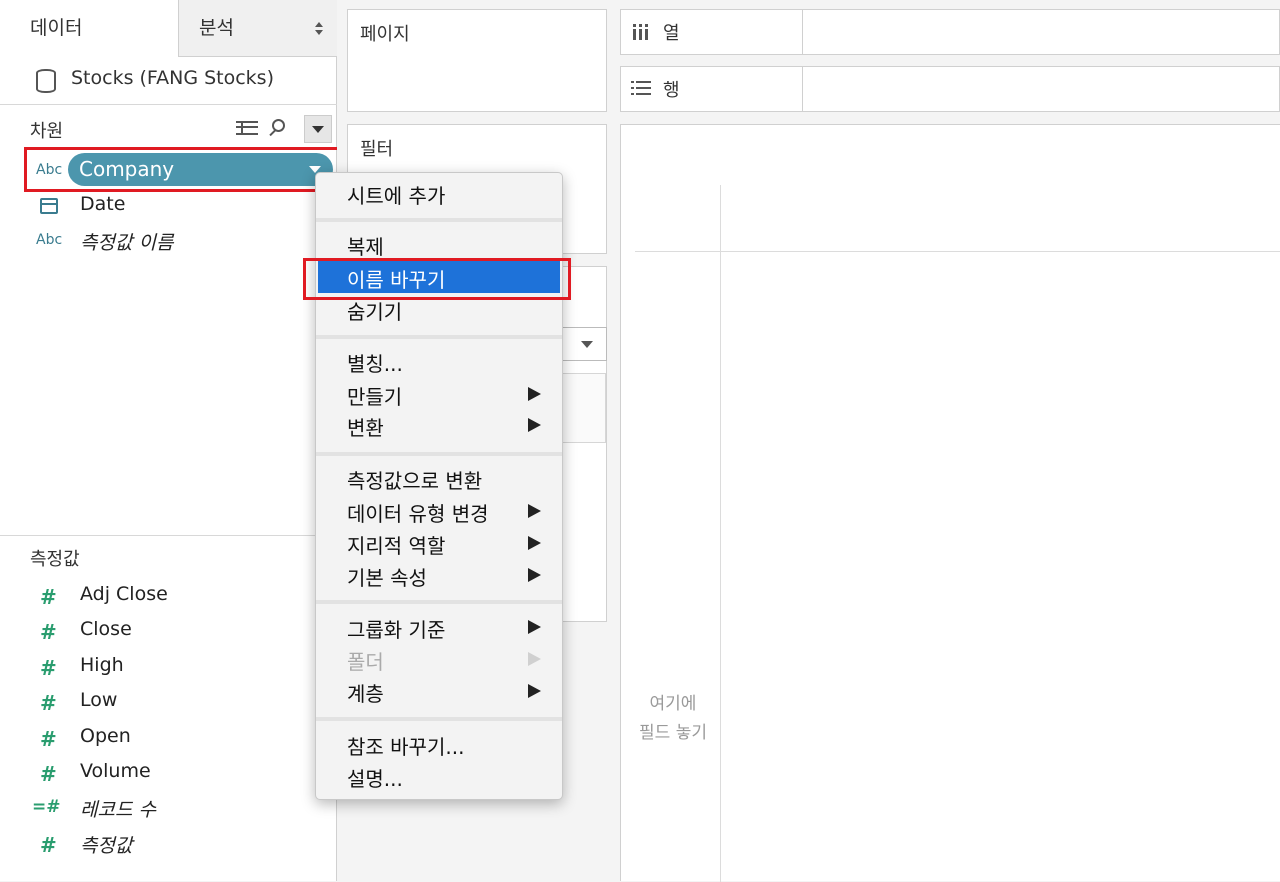 Image resolution: width=1280 pixels, height=882 pixels. What do you see at coordinates (102, 665) in the screenshot?
I see `field-name: High` at bounding box center [102, 665].